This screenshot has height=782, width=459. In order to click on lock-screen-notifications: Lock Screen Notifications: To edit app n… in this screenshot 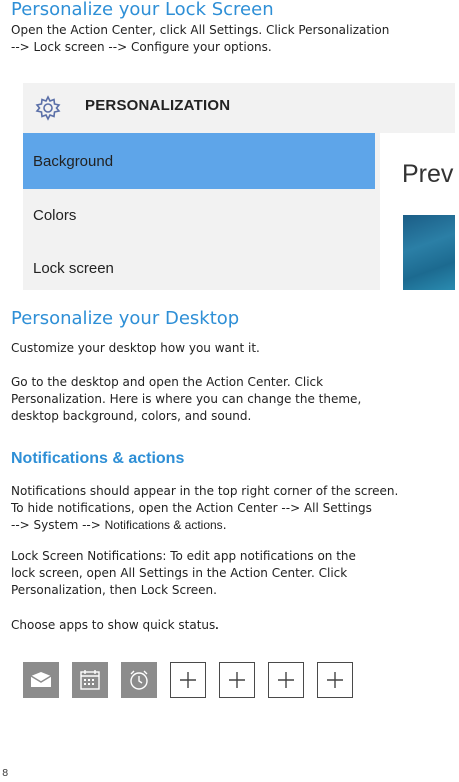, I will do `click(183, 573)`.